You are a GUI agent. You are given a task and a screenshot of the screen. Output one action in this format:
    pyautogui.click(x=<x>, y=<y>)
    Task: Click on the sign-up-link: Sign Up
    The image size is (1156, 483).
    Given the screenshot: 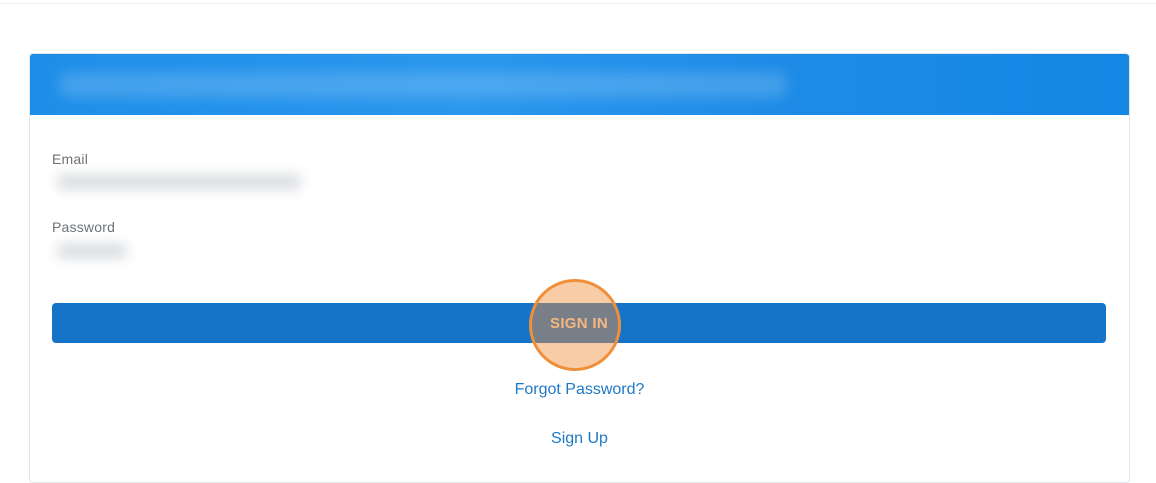 What is the action you would take?
    pyautogui.click(x=579, y=439)
    